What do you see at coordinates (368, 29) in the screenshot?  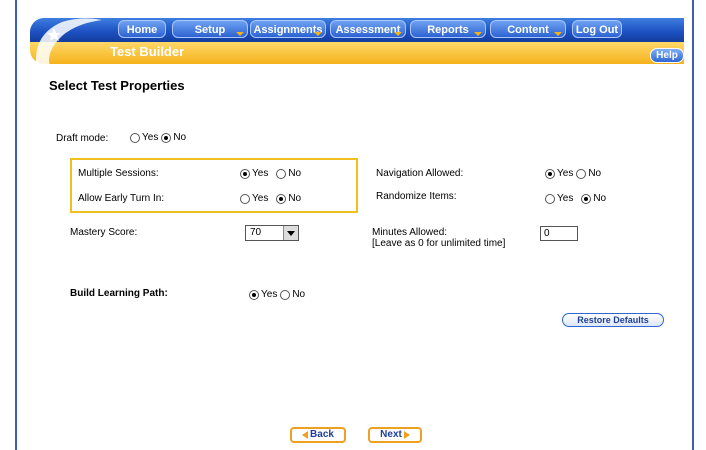 I see `nav-assessment: Assessment` at bounding box center [368, 29].